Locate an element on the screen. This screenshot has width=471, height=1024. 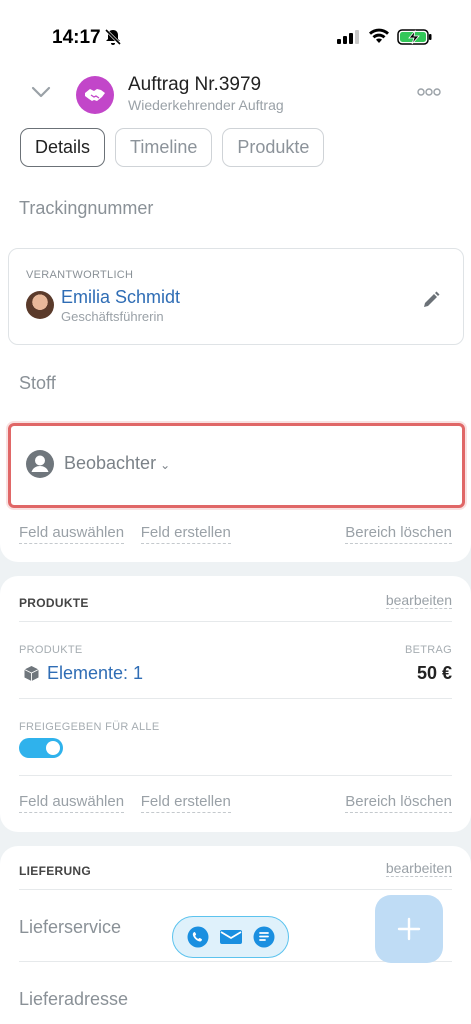
products-edit-link: bearbeiten is located at coordinates (418, 600).